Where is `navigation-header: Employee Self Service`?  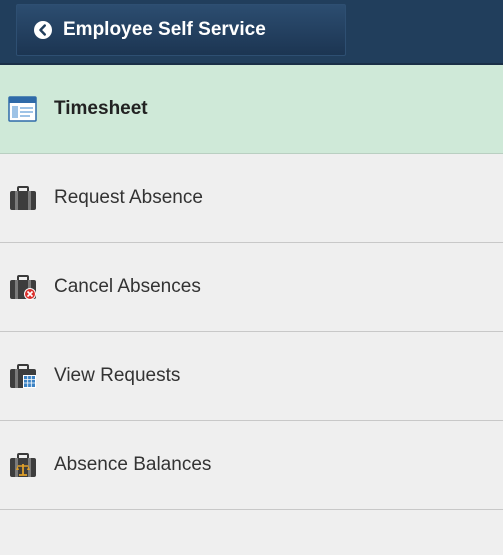 navigation-header: Employee Self Service is located at coordinates (251, 32).